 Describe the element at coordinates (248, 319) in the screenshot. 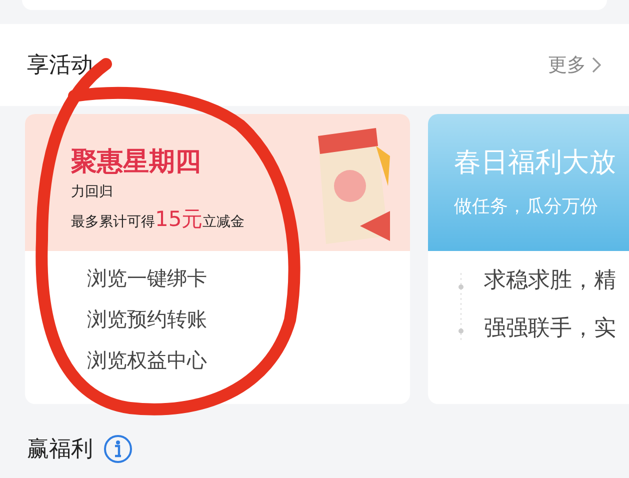

I see `activity-item: 浏览预约转账` at that location.